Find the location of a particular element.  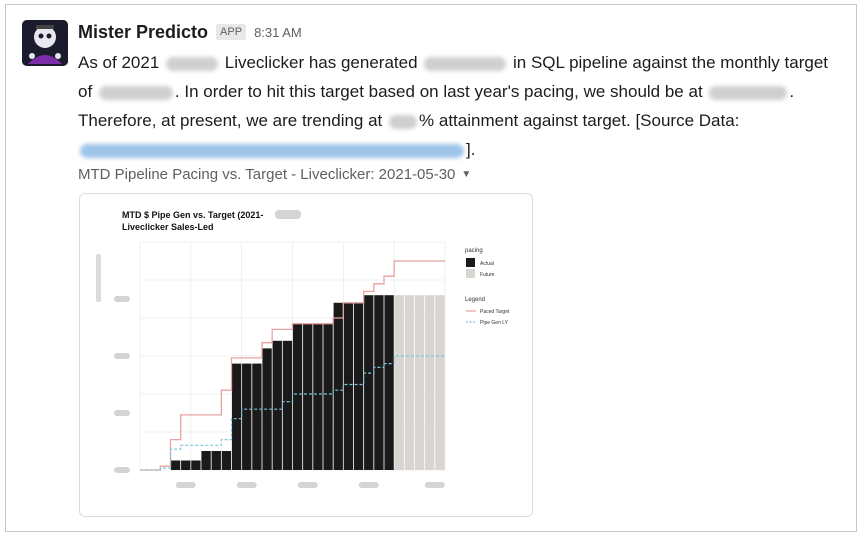

text-fragment: ]. is located at coordinates (471, 149).